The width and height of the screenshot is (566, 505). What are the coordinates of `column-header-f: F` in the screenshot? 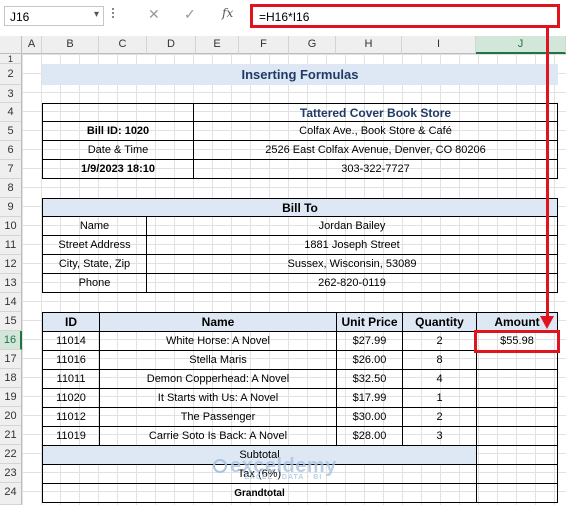 It's located at (264, 45).